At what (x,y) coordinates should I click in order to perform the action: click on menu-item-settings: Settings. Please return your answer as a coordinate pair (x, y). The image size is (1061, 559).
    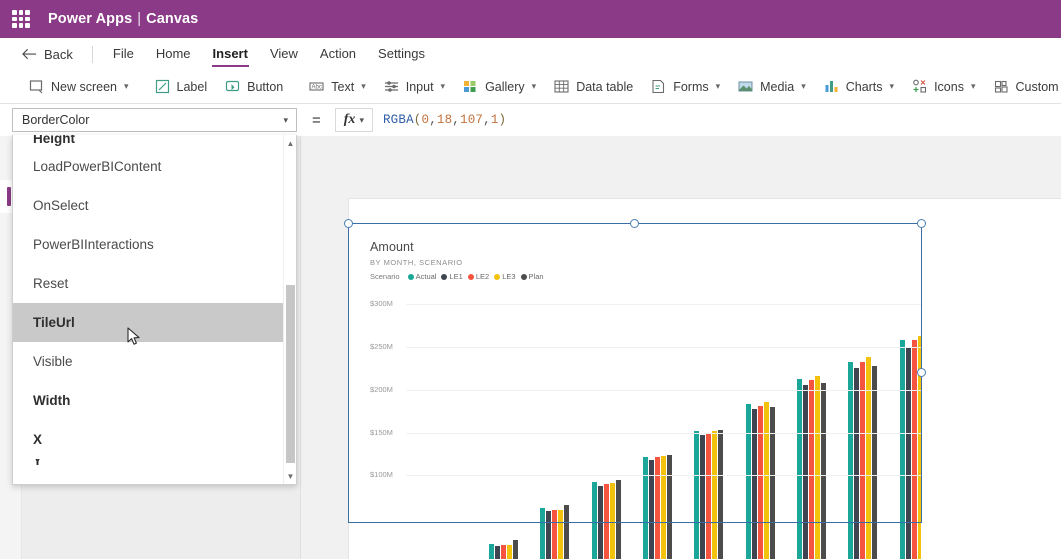
    Looking at the image, I should click on (401, 54).